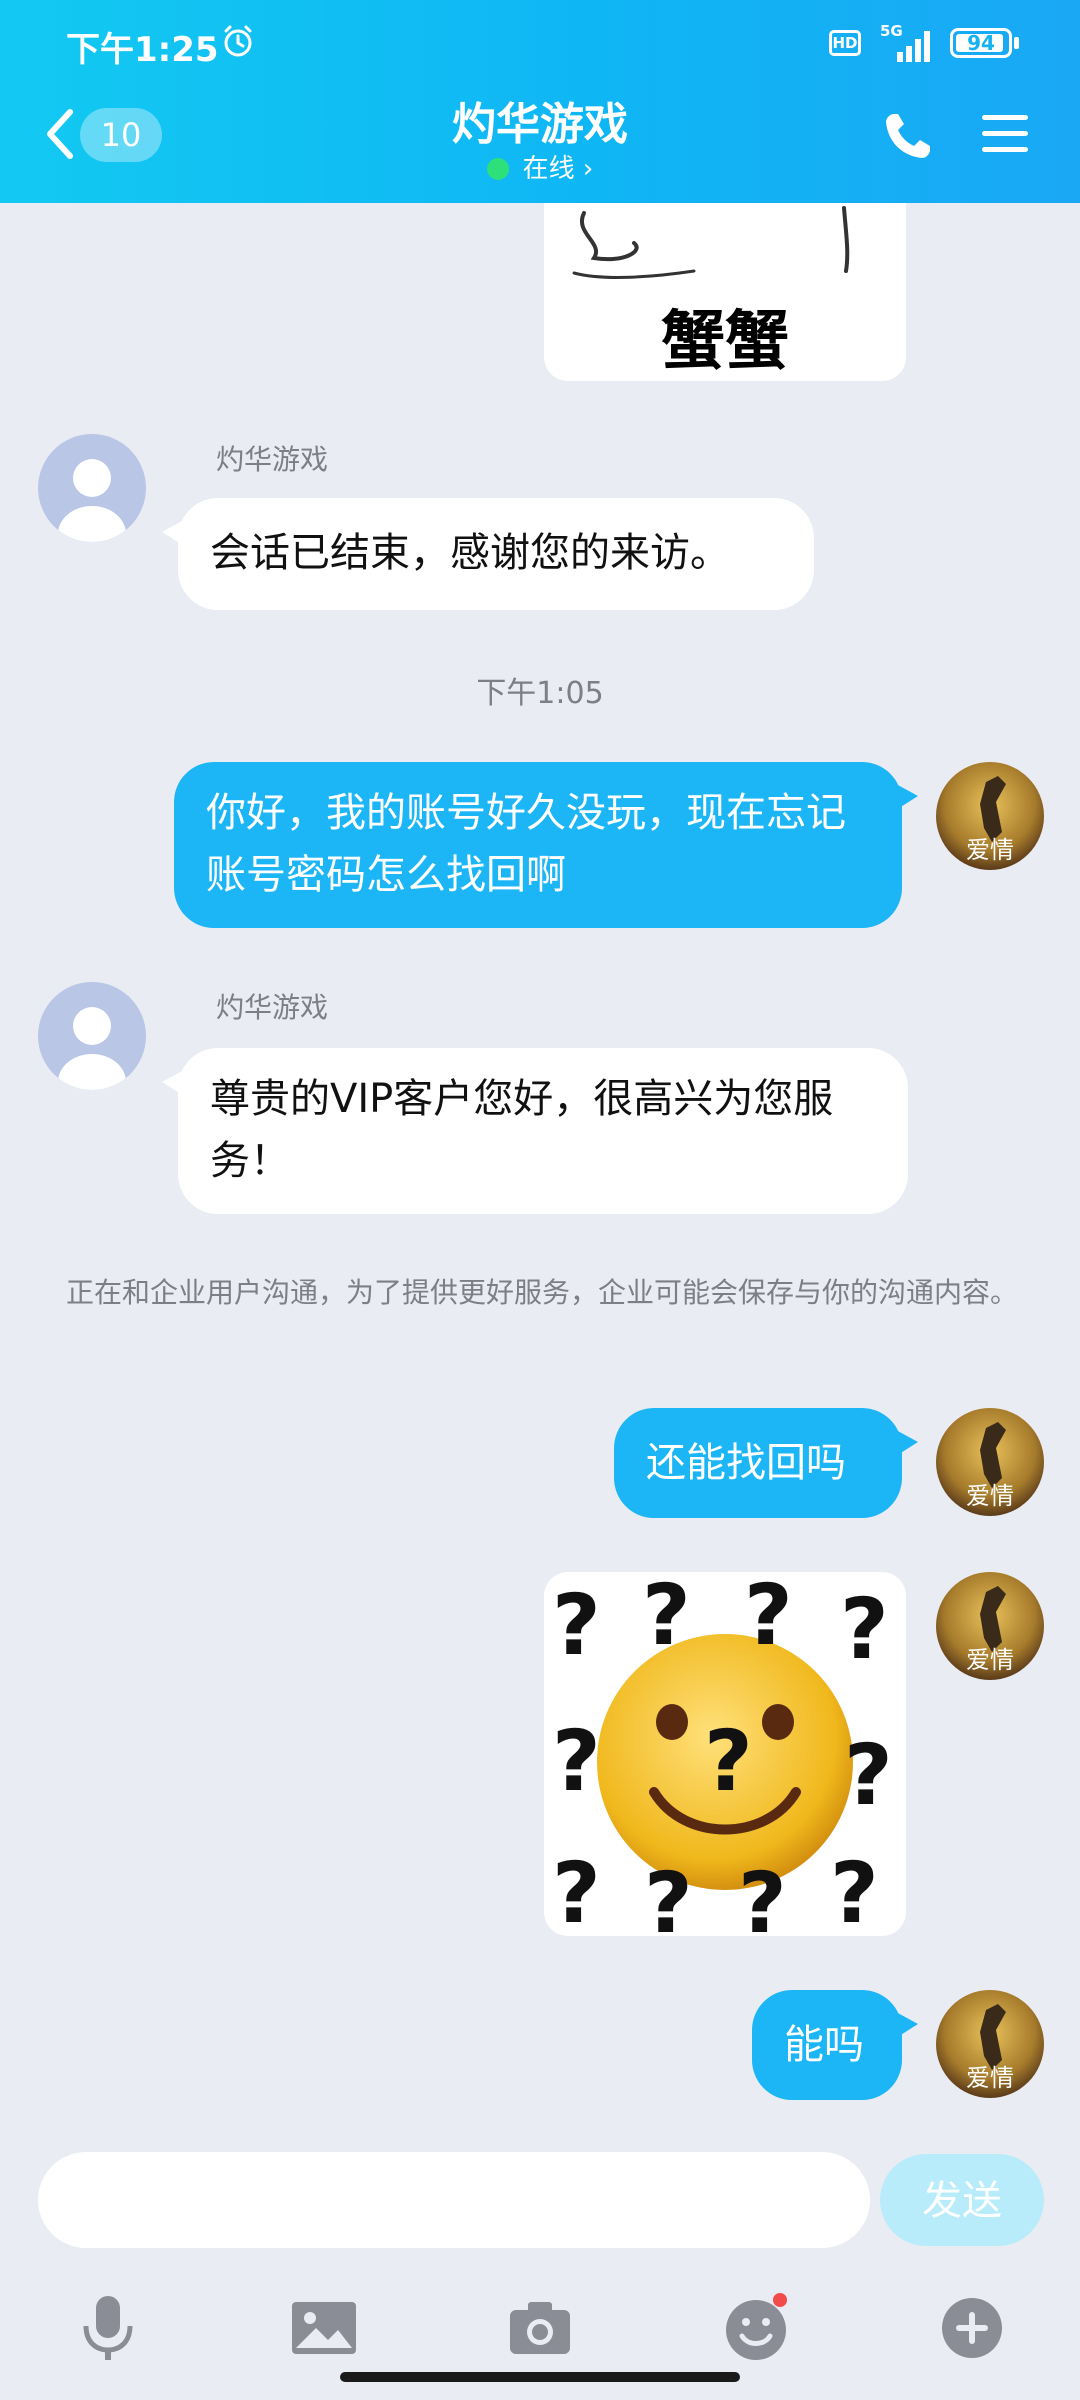 This screenshot has width=1080, height=2400. What do you see at coordinates (238, 41) in the screenshot?
I see `alarm-icon` at bounding box center [238, 41].